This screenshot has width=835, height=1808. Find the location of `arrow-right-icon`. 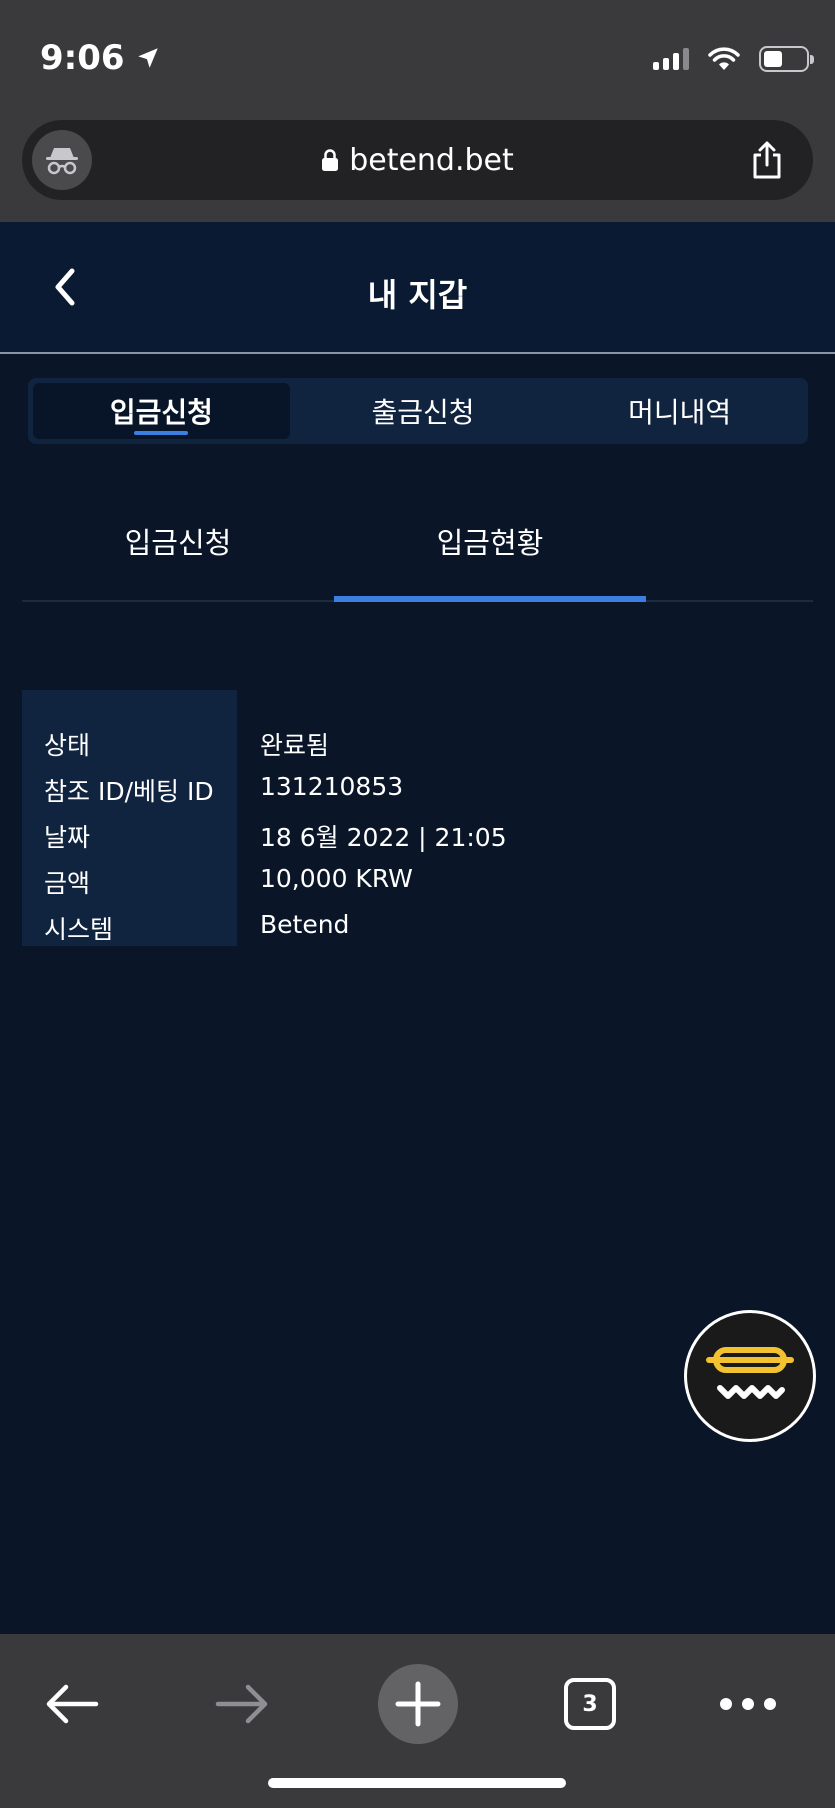

arrow-right-icon is located at coordinates (241, 1704).